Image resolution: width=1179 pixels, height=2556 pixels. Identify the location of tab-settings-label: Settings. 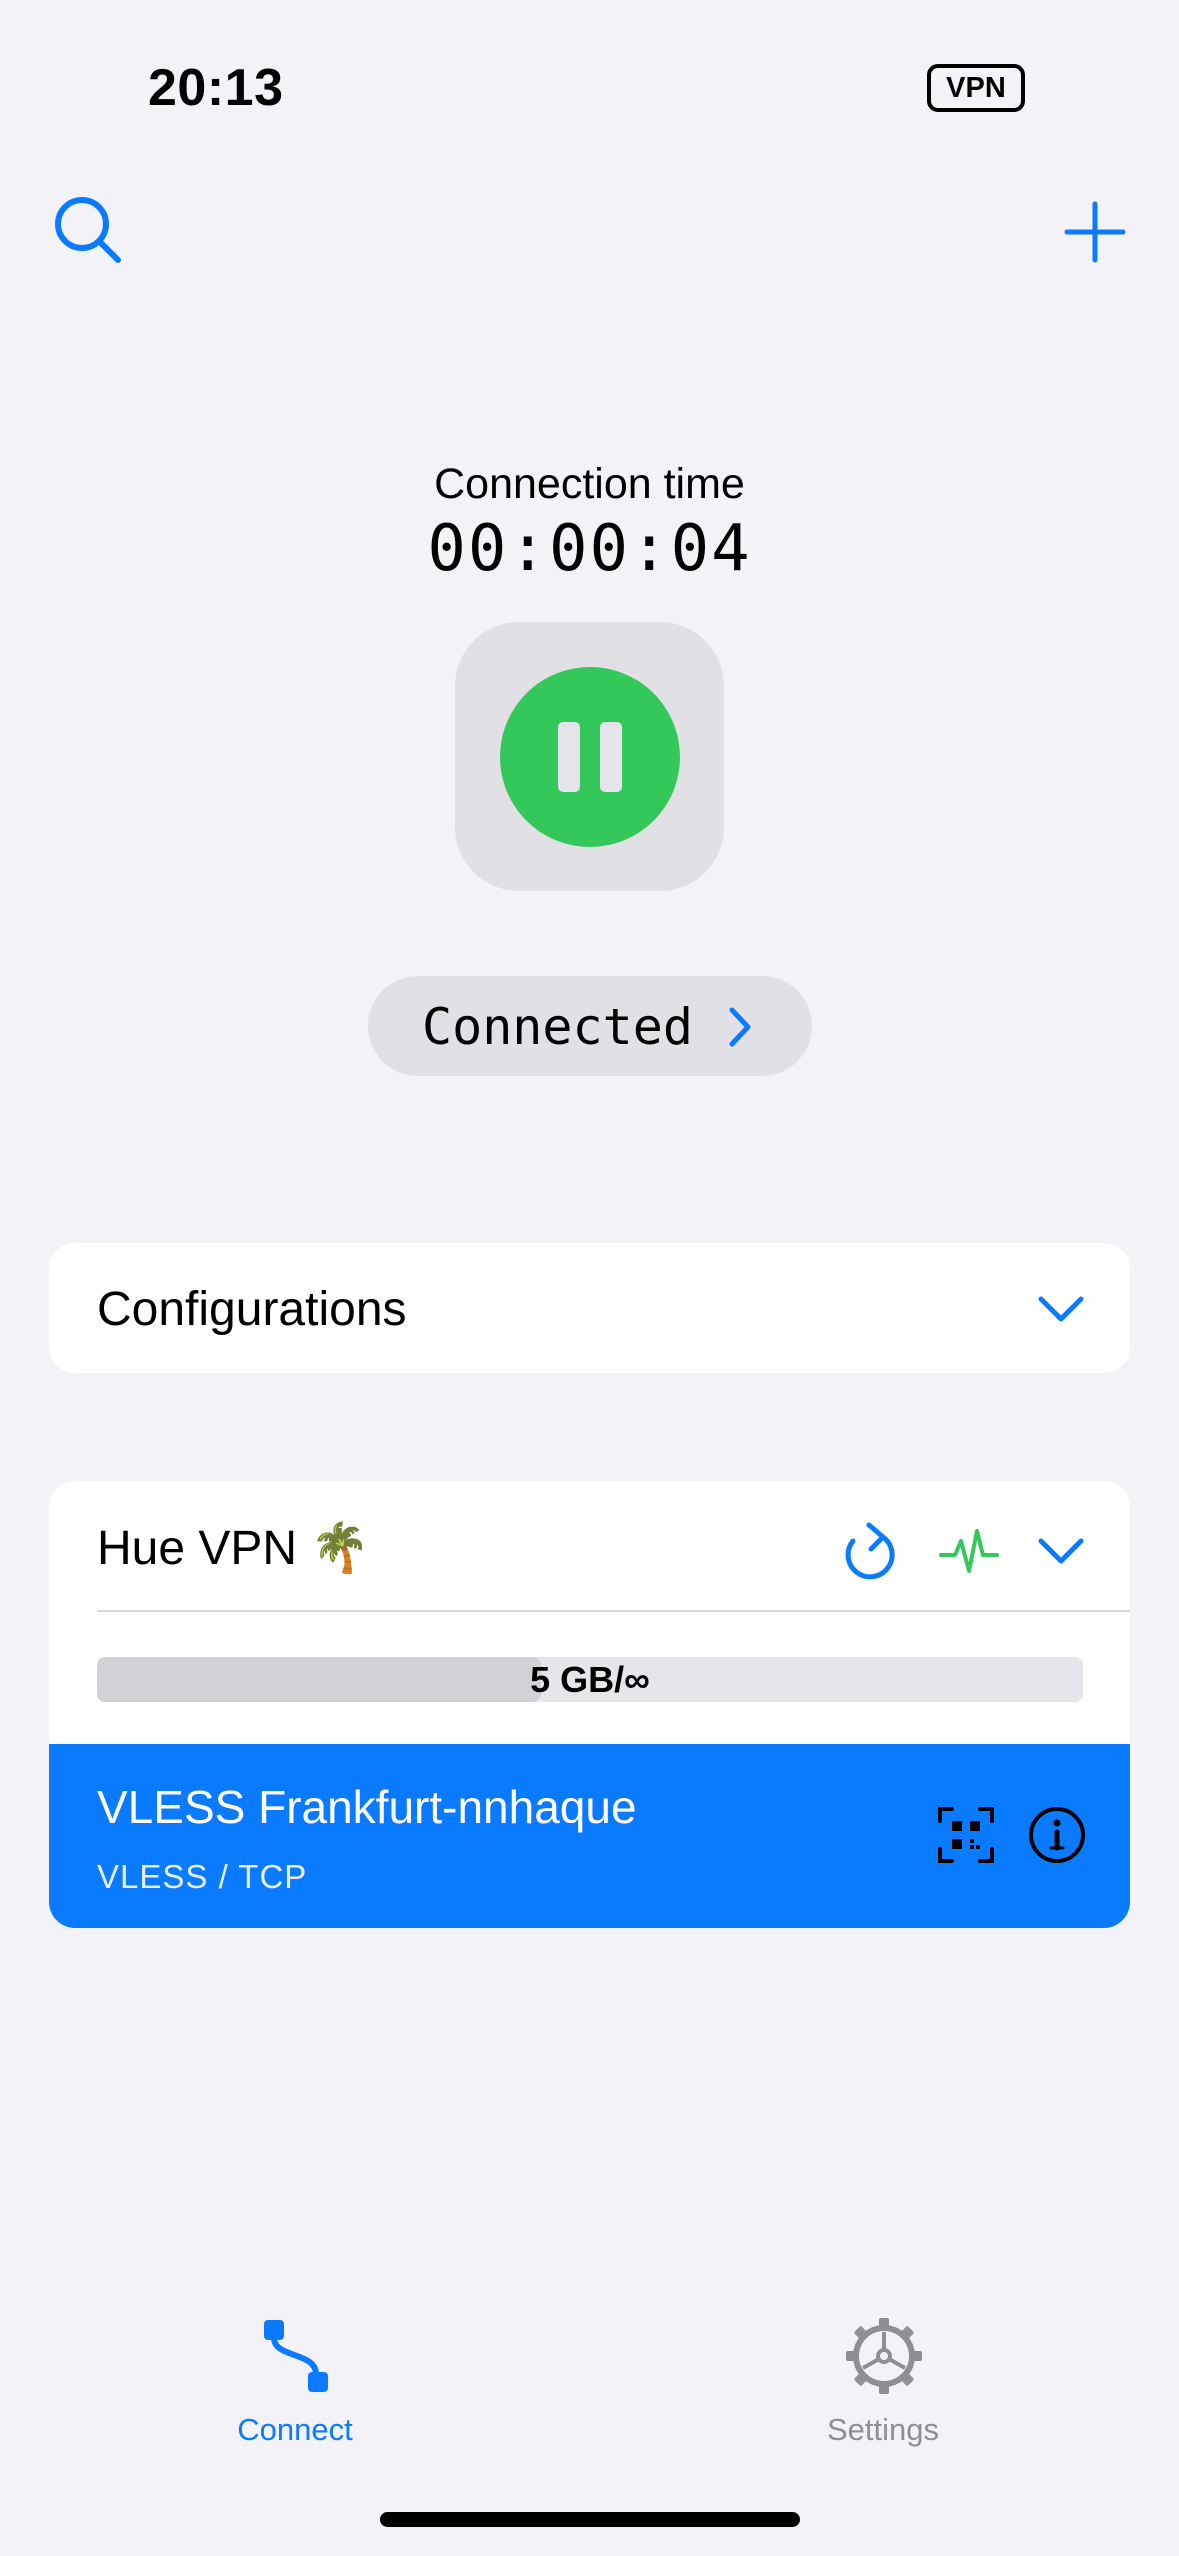
(882, 2429).